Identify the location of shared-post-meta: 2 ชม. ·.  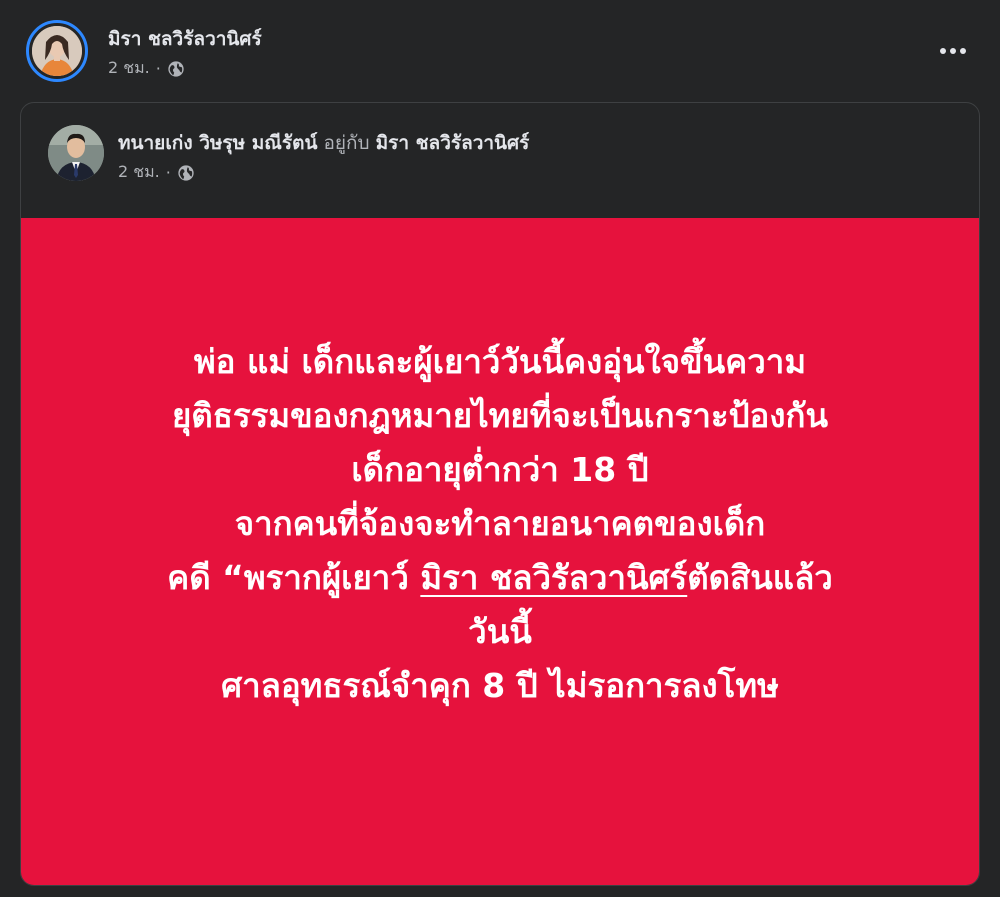
(156, 172).